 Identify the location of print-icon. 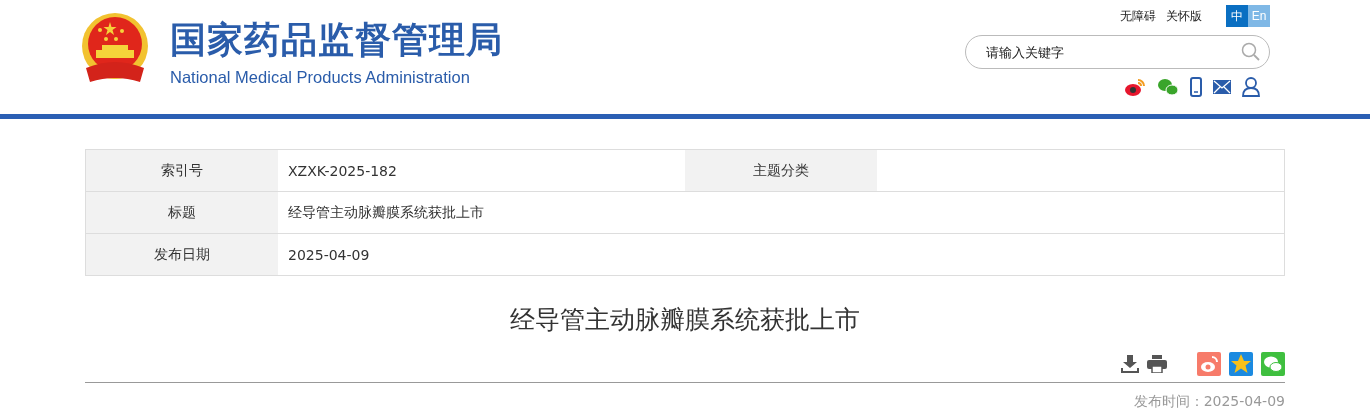
(1157, 364).